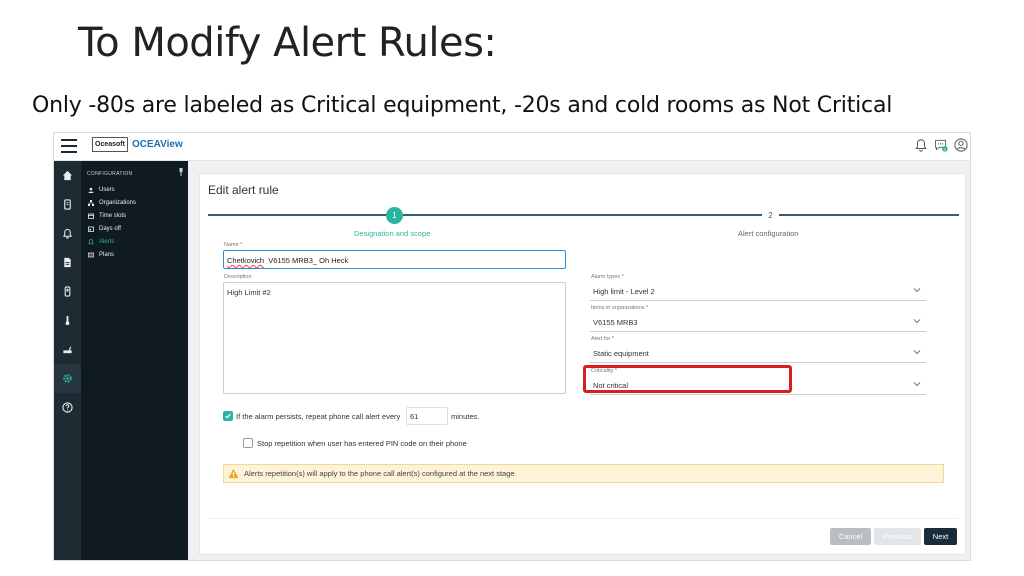 This screenshot has height=576, width=1024. I want to click on alert-for-value: Static equipment, so click(621, 353).